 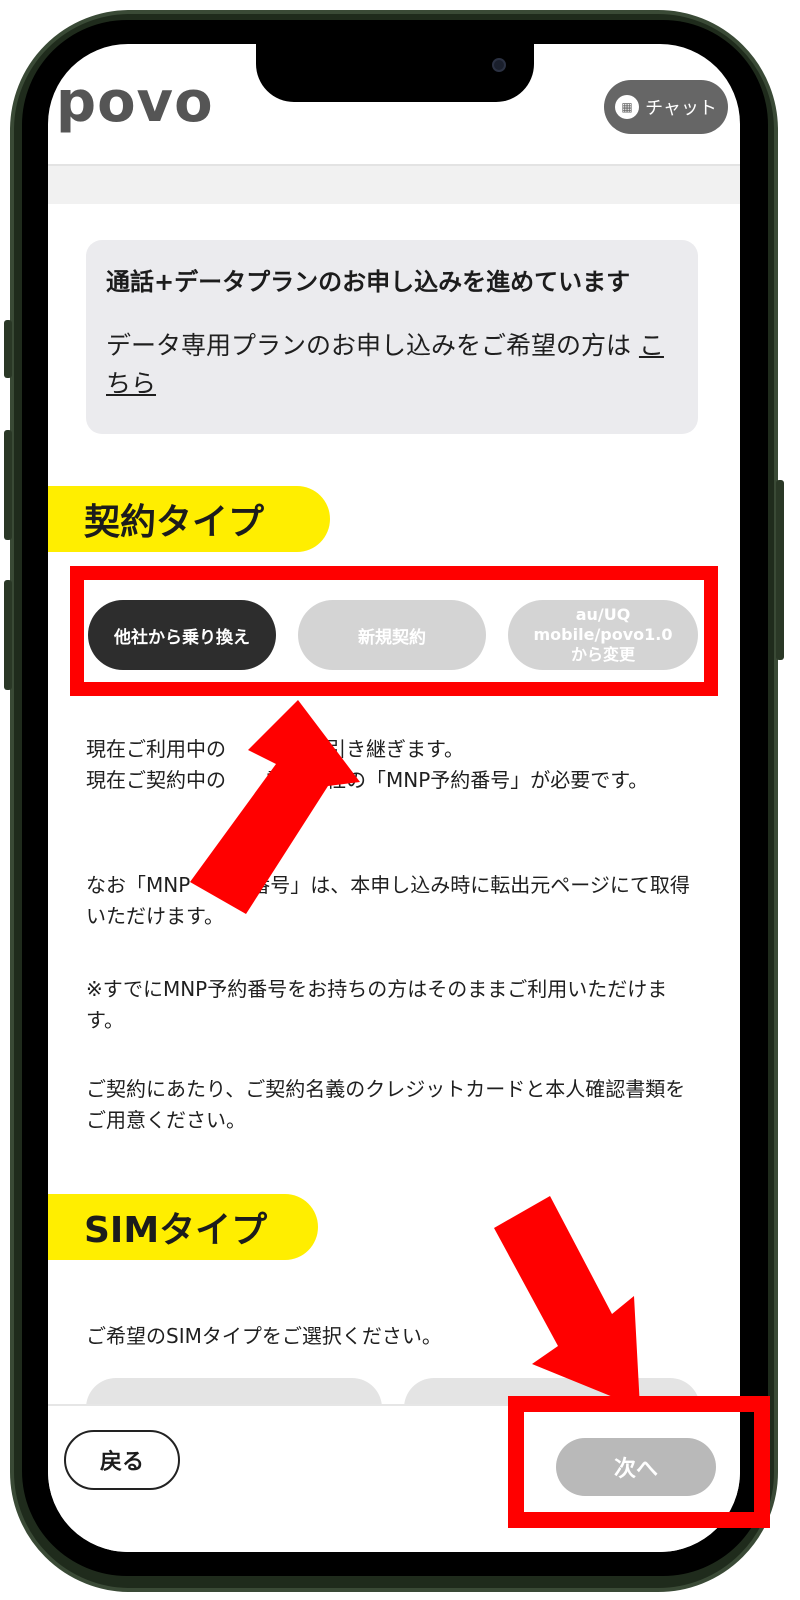 What do you see at coordinates (372, 345) in the screenshot?
I see `notice-body: データ専用プランのお申し込みをご希望の方は` at bounding box center [372, 345].